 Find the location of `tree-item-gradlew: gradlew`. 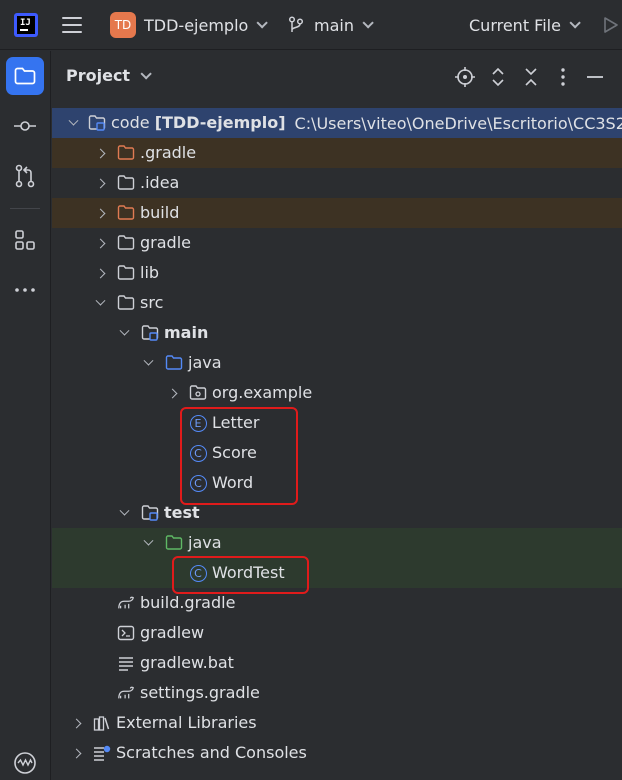

tree-item-gradlew: gradlew is located at coordinates (337, 633).